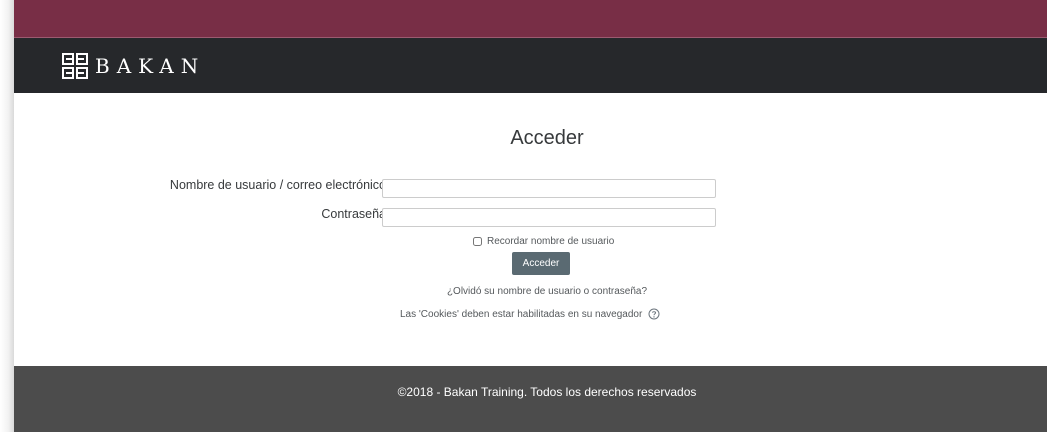 This screenshot has width=1047, height=432. What do you see at coordinates (547, 138) in the screenshot?
I see `page-title: Acceder` at bounding box center [547, 138].